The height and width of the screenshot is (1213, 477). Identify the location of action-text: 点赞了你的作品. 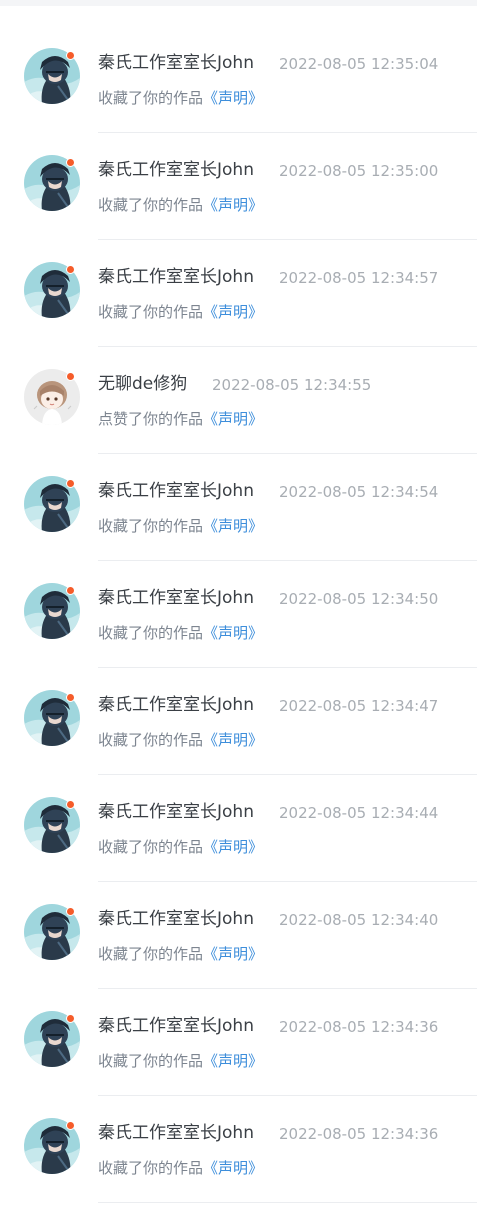
(151, 419).